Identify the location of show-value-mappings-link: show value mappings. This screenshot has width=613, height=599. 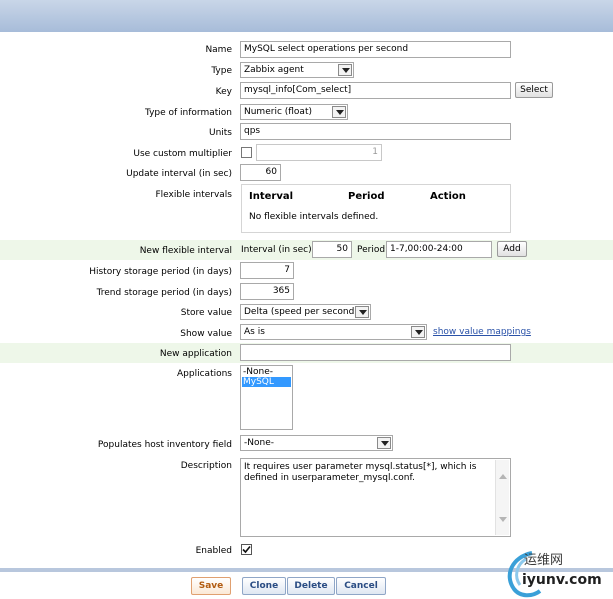
(482, 332).